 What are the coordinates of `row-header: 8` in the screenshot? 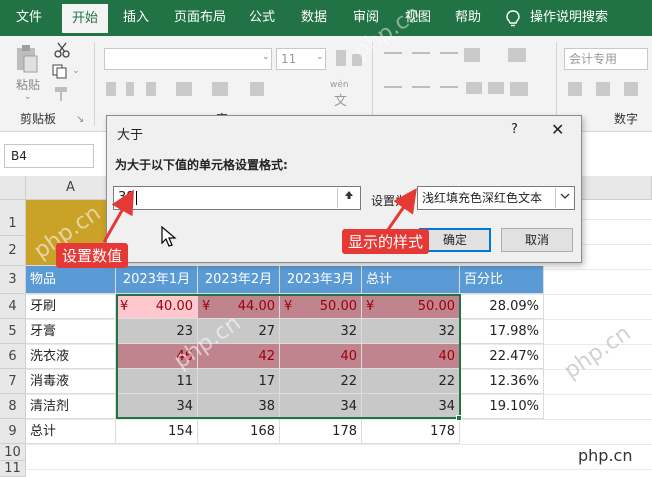 It's located at (13, 406).